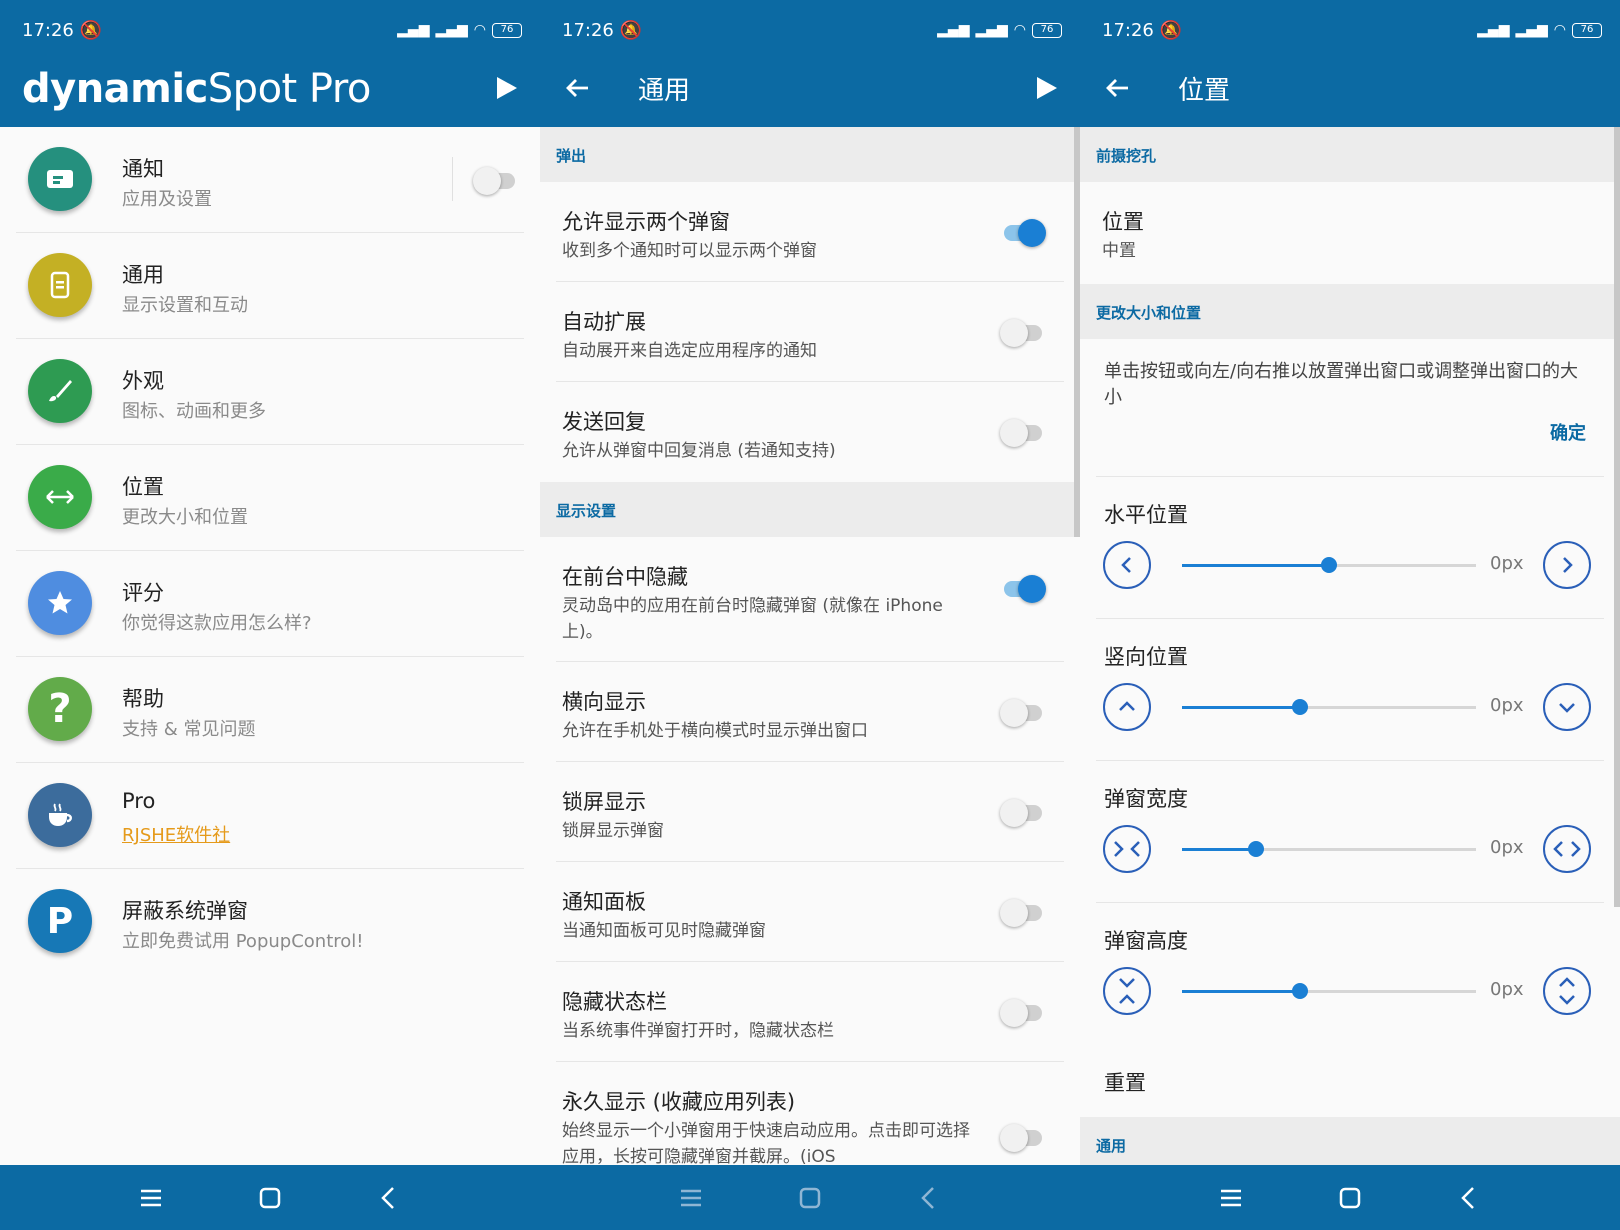 The height and width of the screenshot is (1230, 1620). Describe the element at coordinates (1567, 707) in the screenshot. I see `chevron-down-icon` at that location.